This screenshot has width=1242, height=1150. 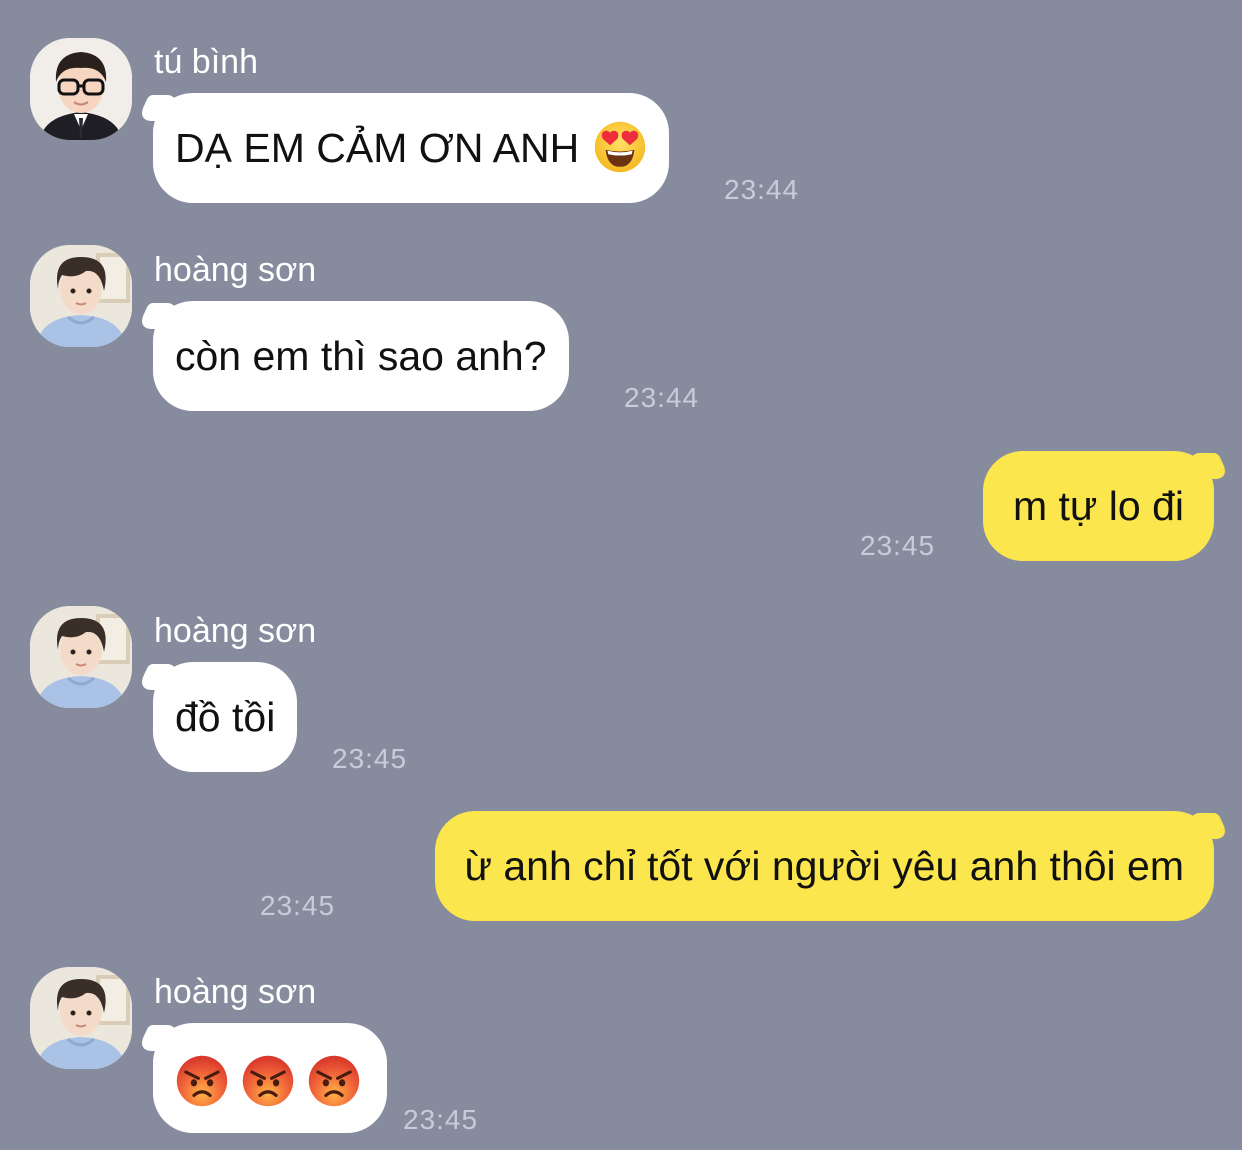 I want to click on message-bubble: còn em thì sao anh?, so click(x=361, y=356).